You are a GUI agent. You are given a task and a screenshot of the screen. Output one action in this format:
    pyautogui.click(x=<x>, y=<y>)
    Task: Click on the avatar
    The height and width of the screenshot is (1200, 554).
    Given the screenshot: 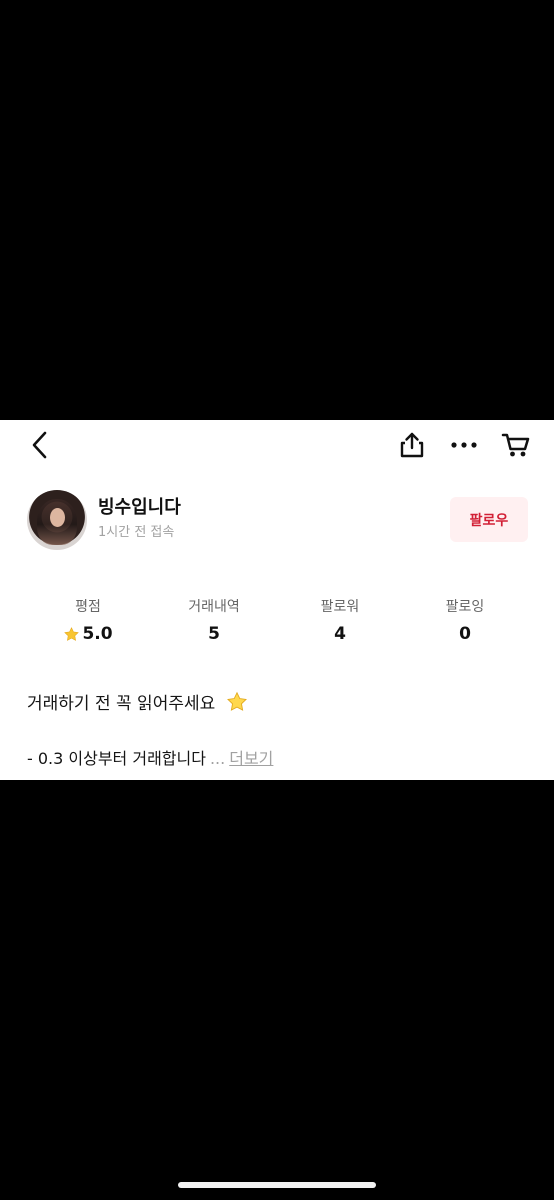 What is the action you would take?
    pyautogui.click(x=57, y=520)
    